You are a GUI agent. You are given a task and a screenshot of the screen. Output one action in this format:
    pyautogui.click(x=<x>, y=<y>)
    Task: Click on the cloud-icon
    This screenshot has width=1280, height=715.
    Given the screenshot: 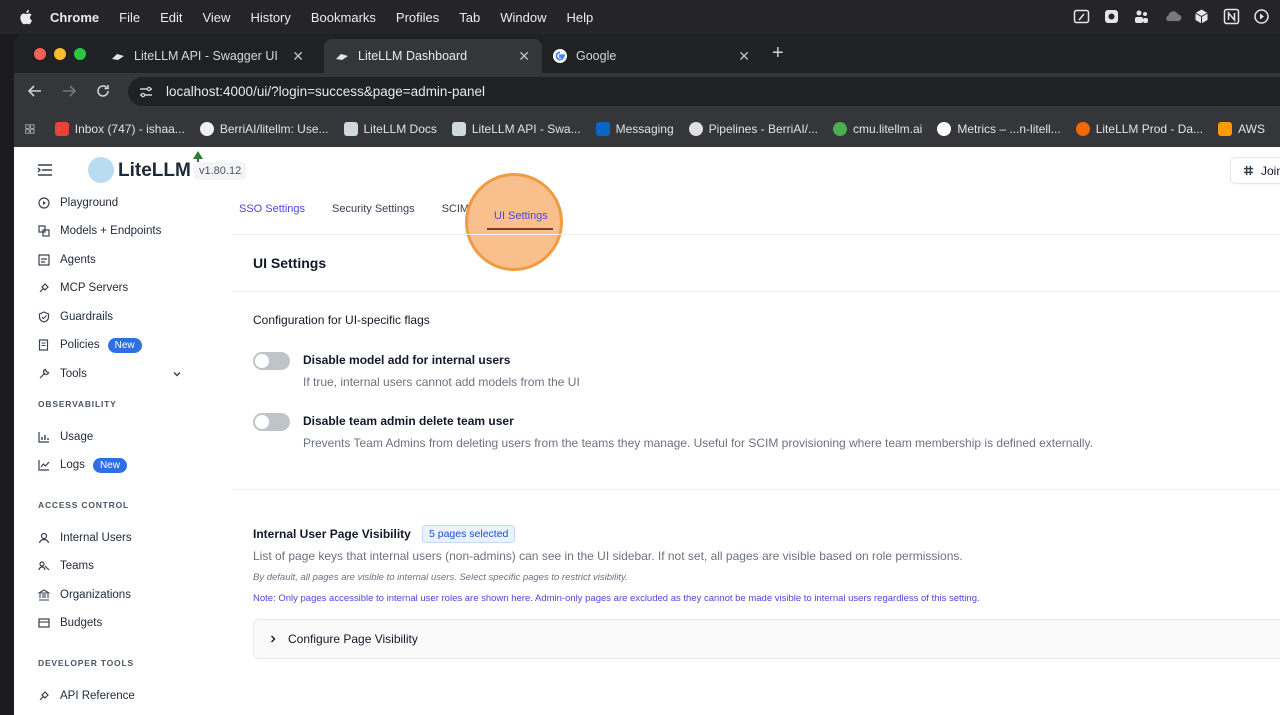 What is the action you would take?
    pyautogui.click(x=1172, y=16)
    